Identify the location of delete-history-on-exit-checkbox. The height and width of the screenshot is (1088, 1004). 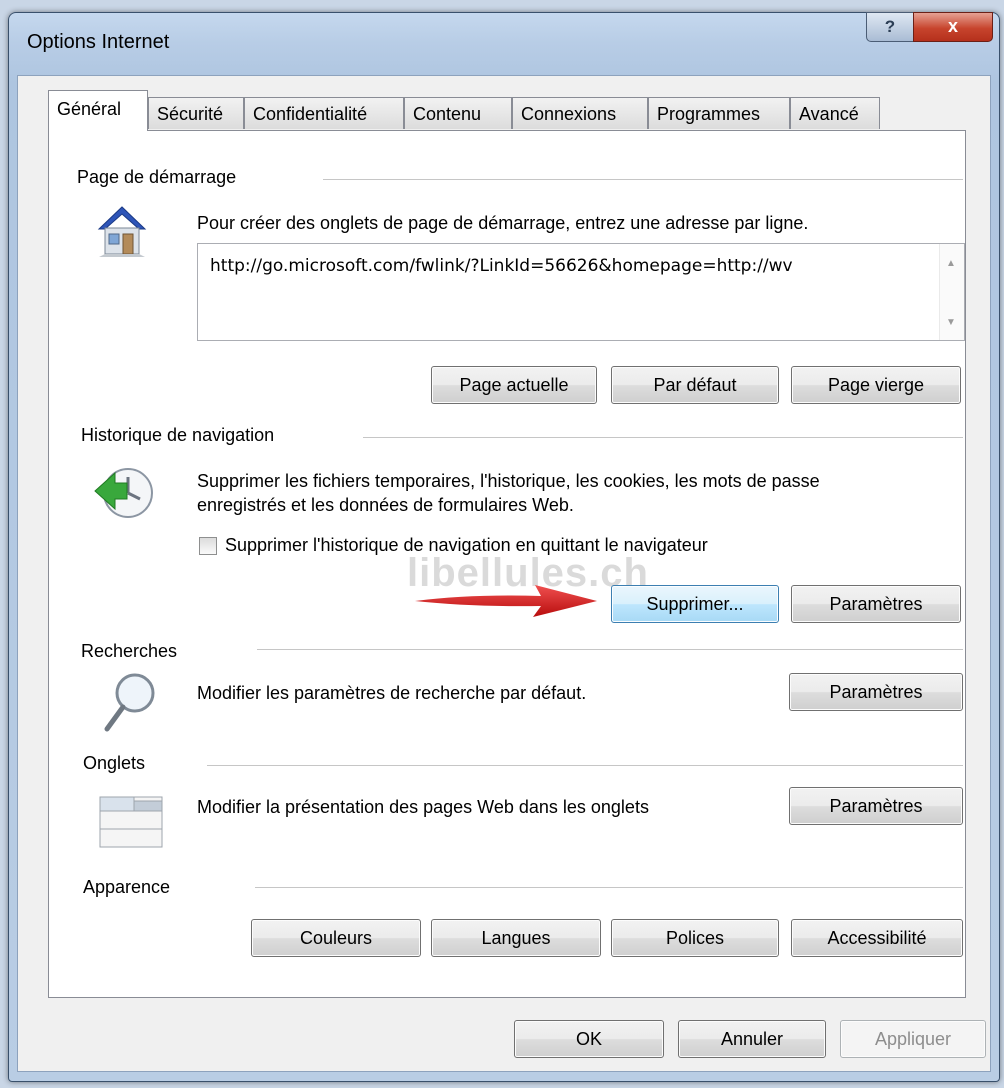
(208, 546).